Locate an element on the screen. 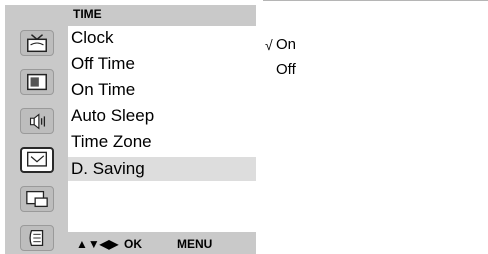 Image resolution: width=488 pixels, height=254 pixels. clock-icon is located at coordinates (37, 160).